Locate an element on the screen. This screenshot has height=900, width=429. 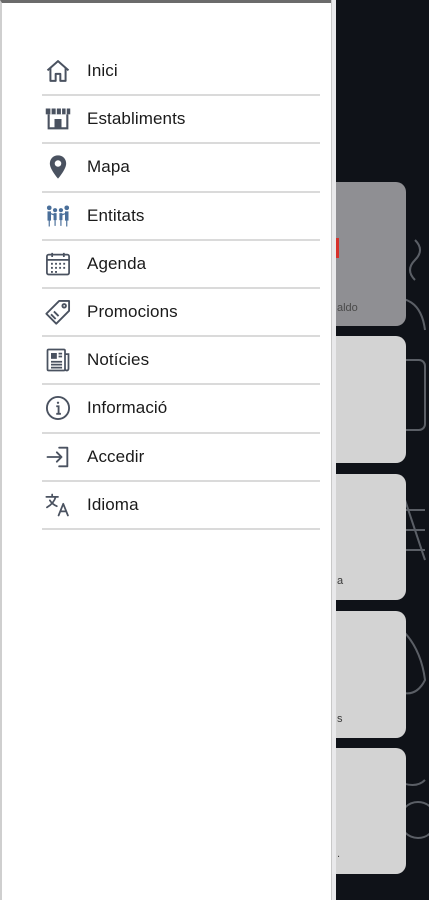
menu-item-mapa: Mapa is located at coordinates (181, 168).